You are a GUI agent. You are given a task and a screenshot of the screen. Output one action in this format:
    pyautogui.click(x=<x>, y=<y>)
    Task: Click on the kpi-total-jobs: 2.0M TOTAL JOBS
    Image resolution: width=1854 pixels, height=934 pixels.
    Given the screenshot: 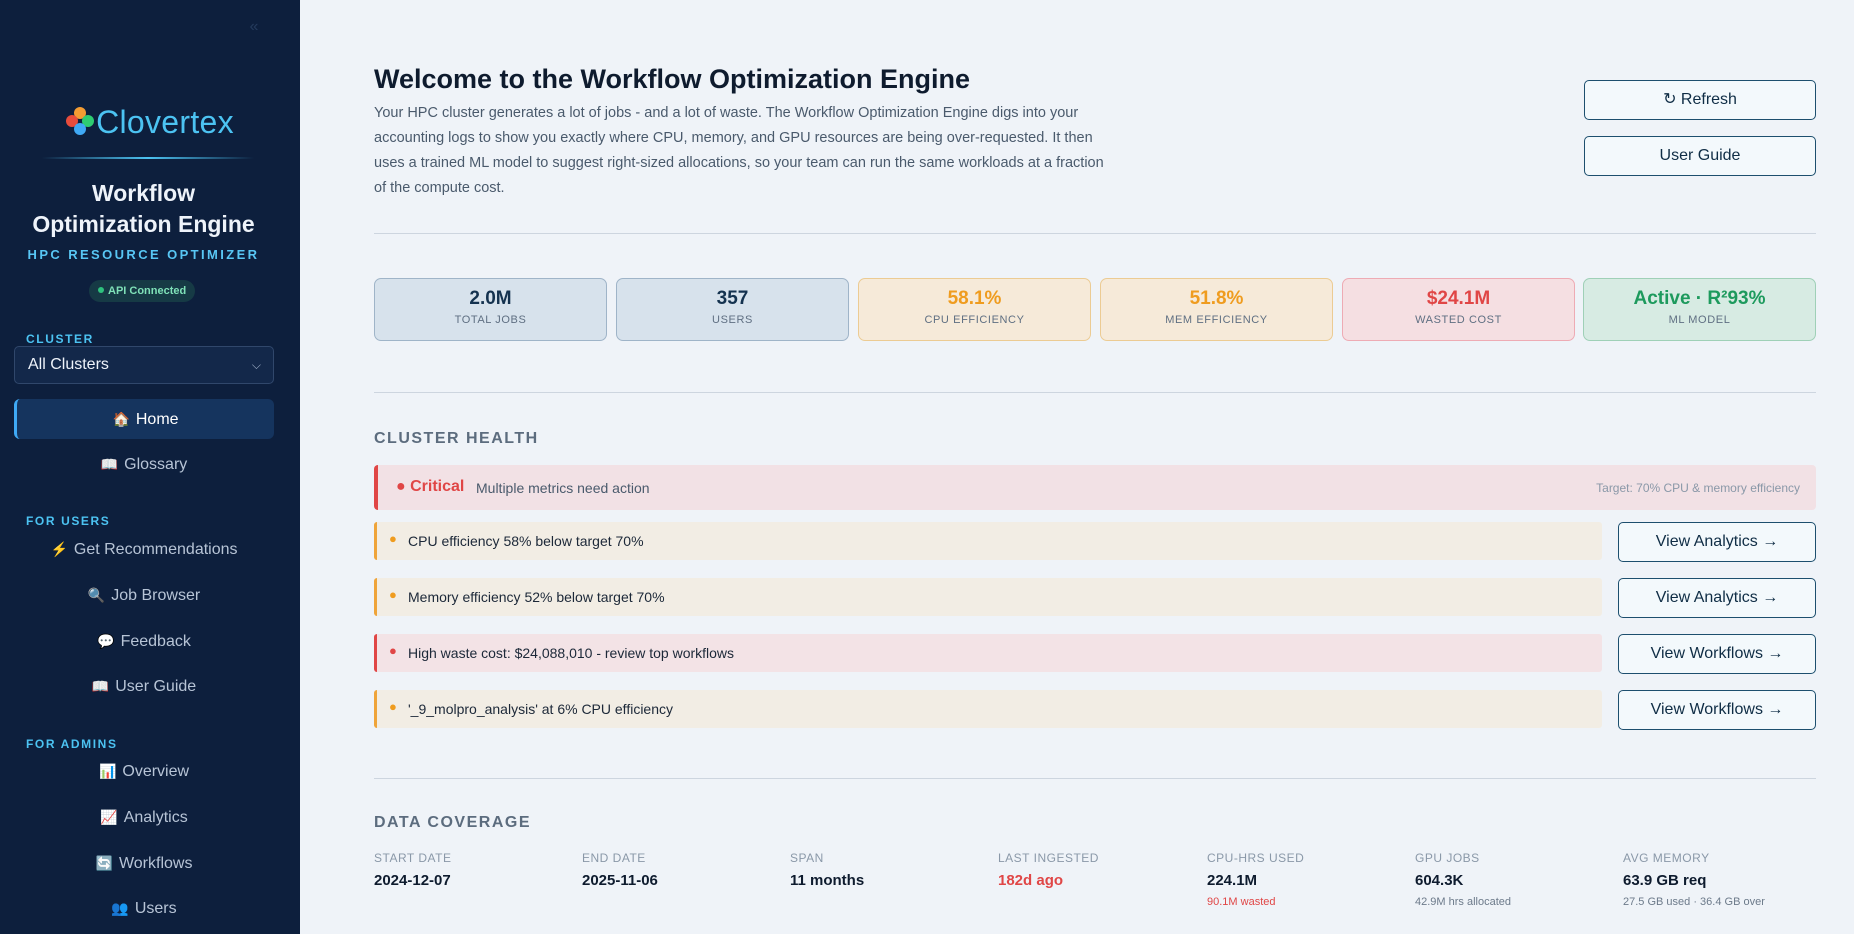 What is the action you would take?
    pyautogui.click(x=490, y=309)
    